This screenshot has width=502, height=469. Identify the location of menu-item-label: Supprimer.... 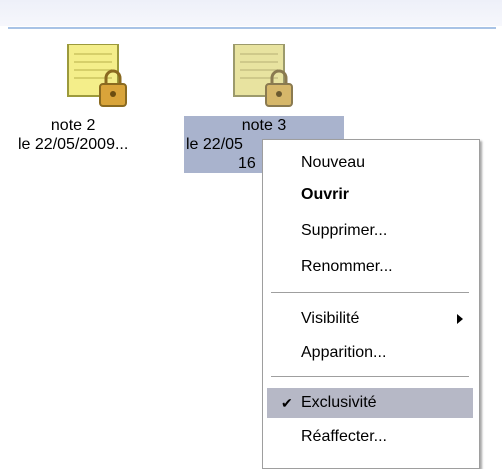
(344, 230).